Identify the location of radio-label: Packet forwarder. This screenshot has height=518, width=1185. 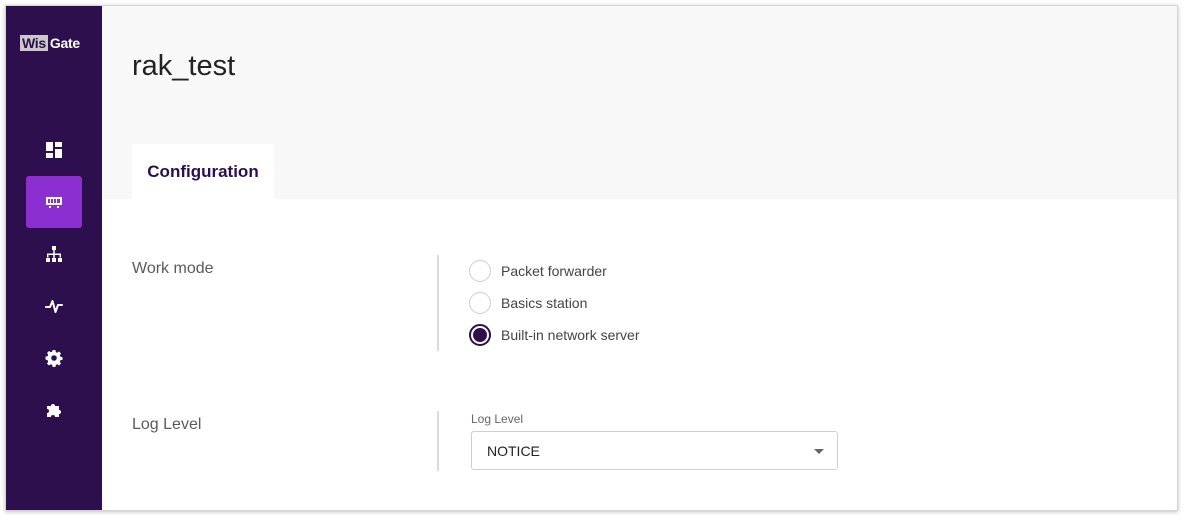
(554, 271).